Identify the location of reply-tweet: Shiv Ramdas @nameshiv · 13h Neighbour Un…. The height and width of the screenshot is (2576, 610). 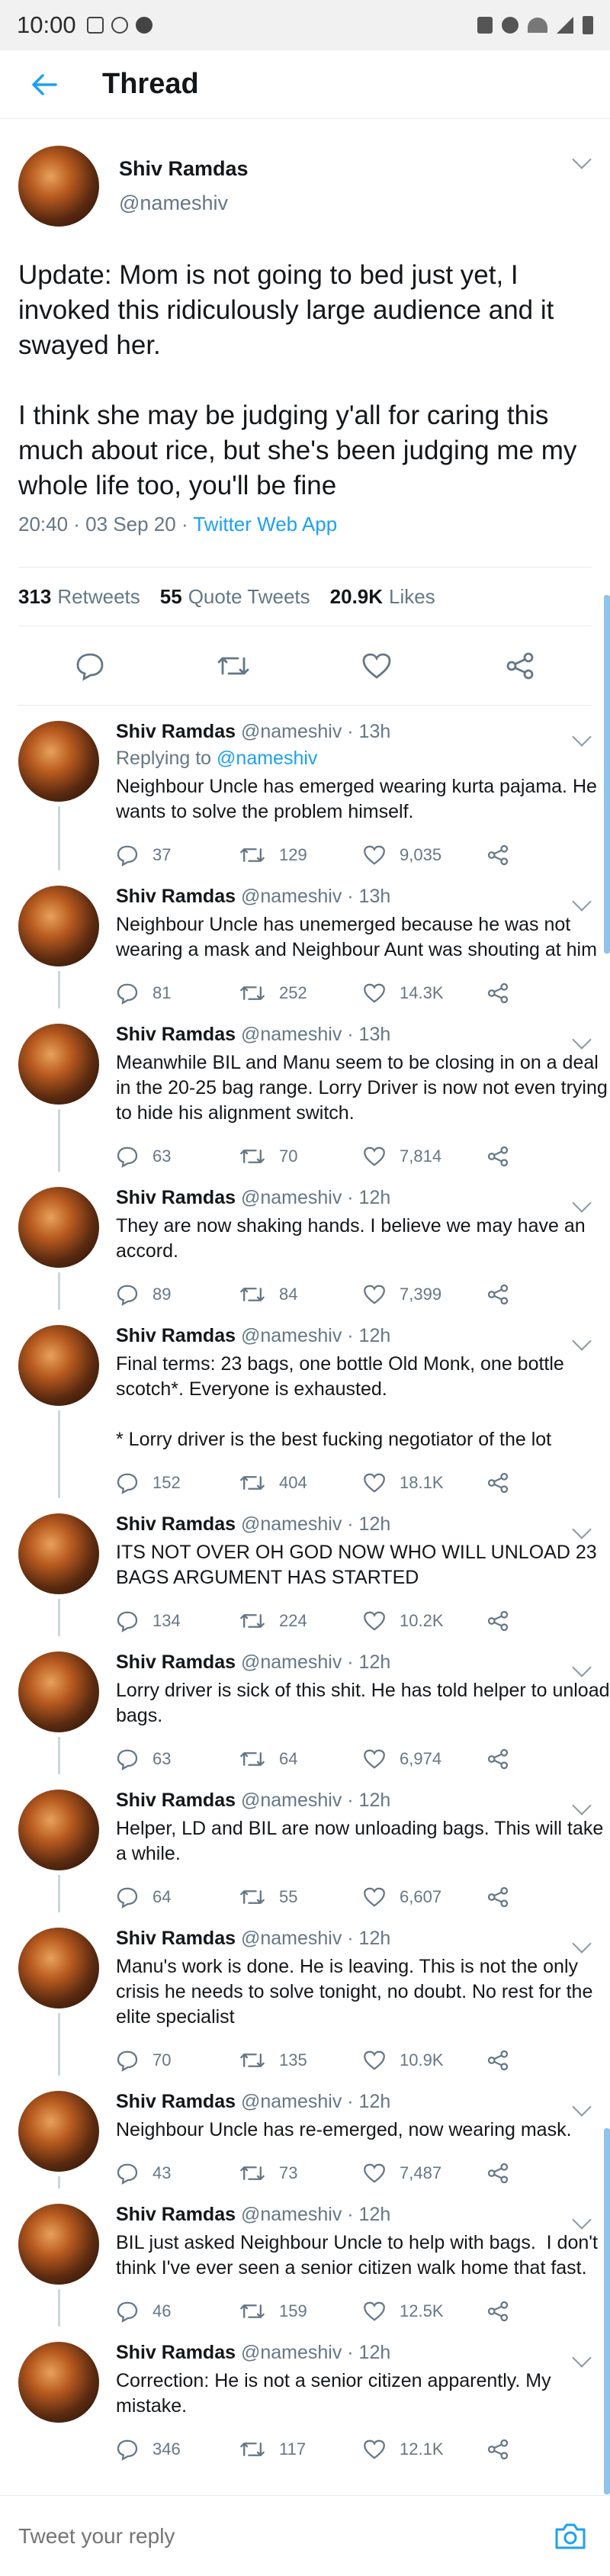
(305, 939).